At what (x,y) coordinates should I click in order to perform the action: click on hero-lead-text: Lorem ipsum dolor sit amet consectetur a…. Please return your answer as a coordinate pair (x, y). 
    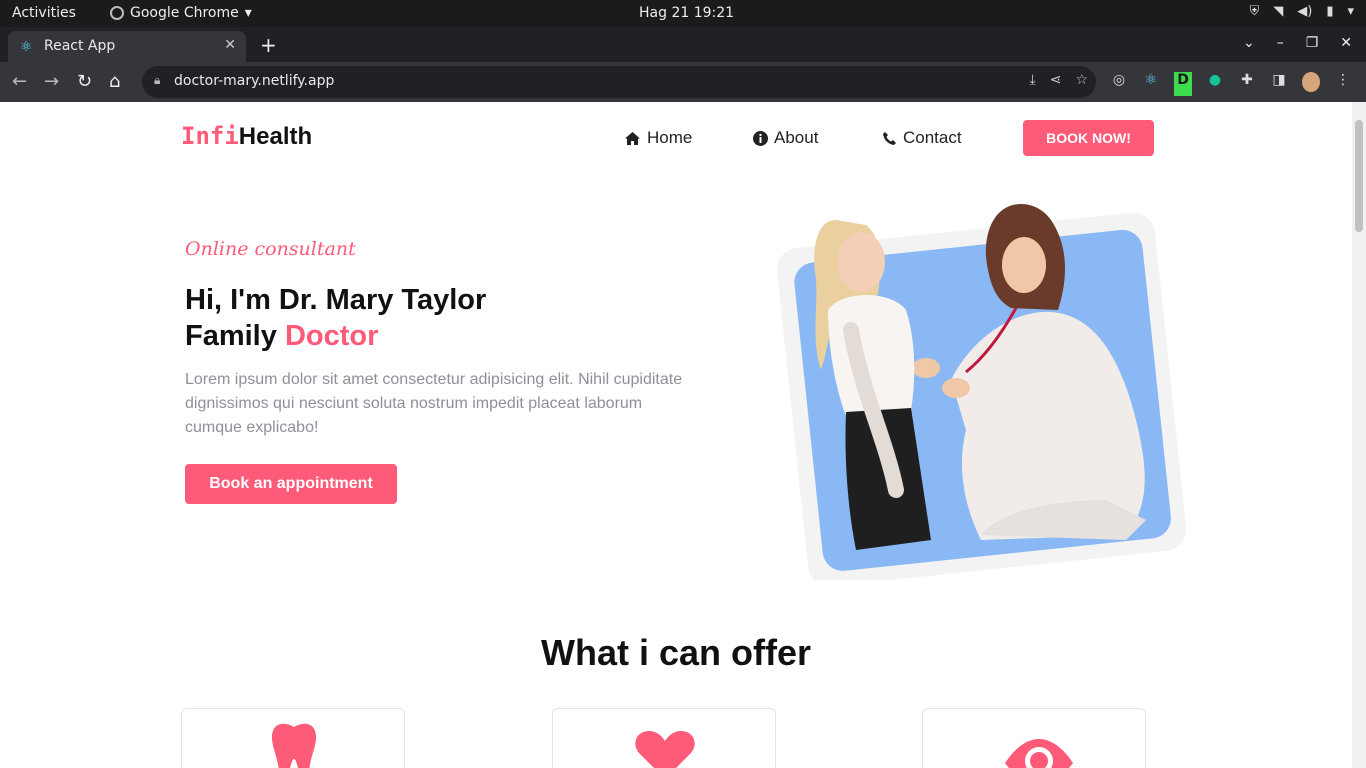
    Looking at the image, I should click on (434, 403).